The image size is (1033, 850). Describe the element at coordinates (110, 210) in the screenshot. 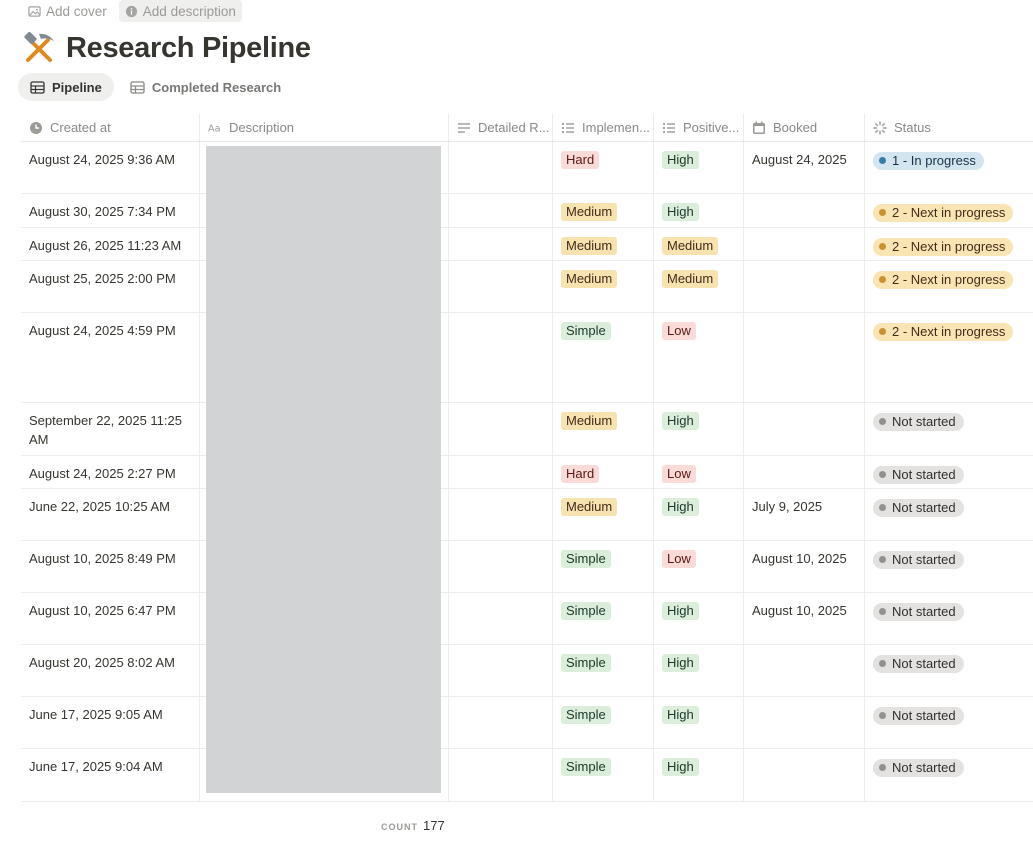

I see `created-at-cell: August 30, 2025 7:34 PM` at that location.